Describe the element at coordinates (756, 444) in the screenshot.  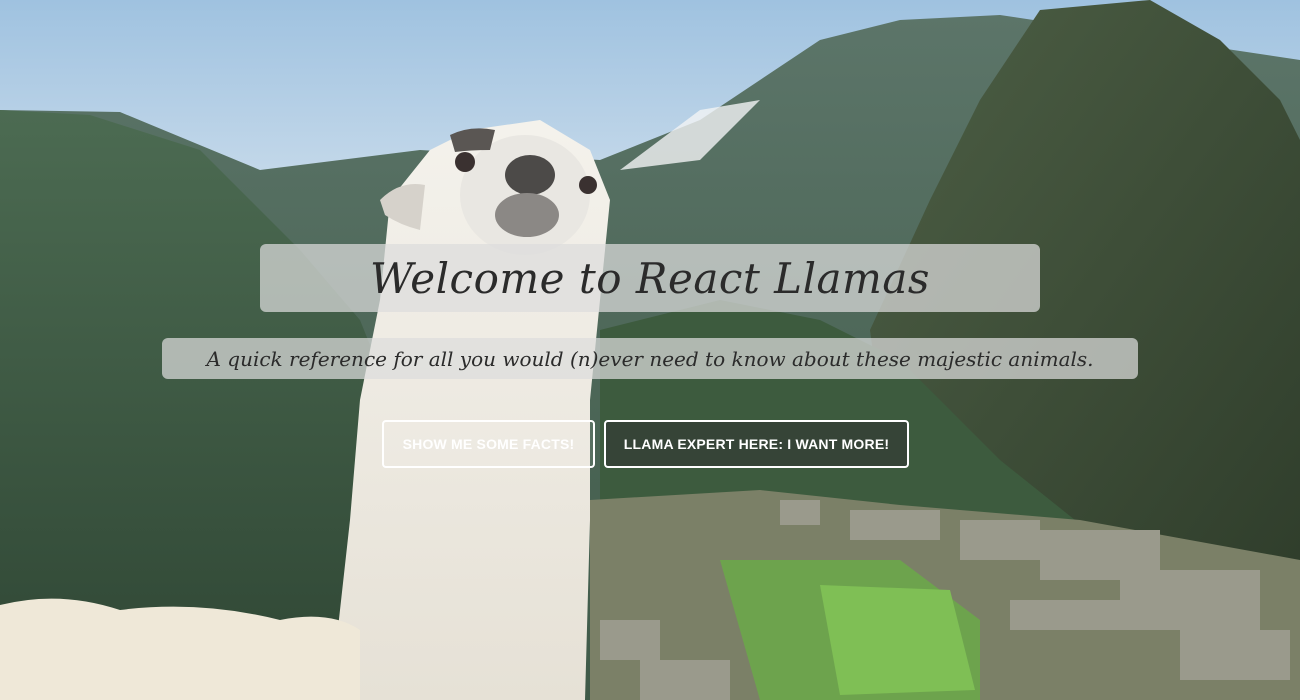
I see `expert-more-button: LLAMA EXPERT HERE: I WANT MORE!` at that location.